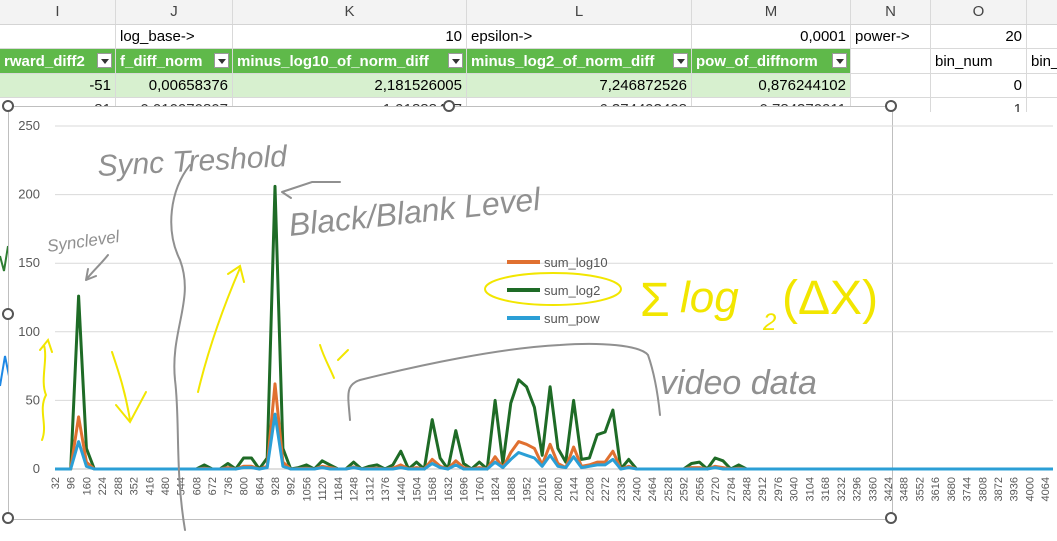 Image resolution: width=1057 pixels, height=541 pixels. I want to click on x-tick-label: 992, so click(292, 486).